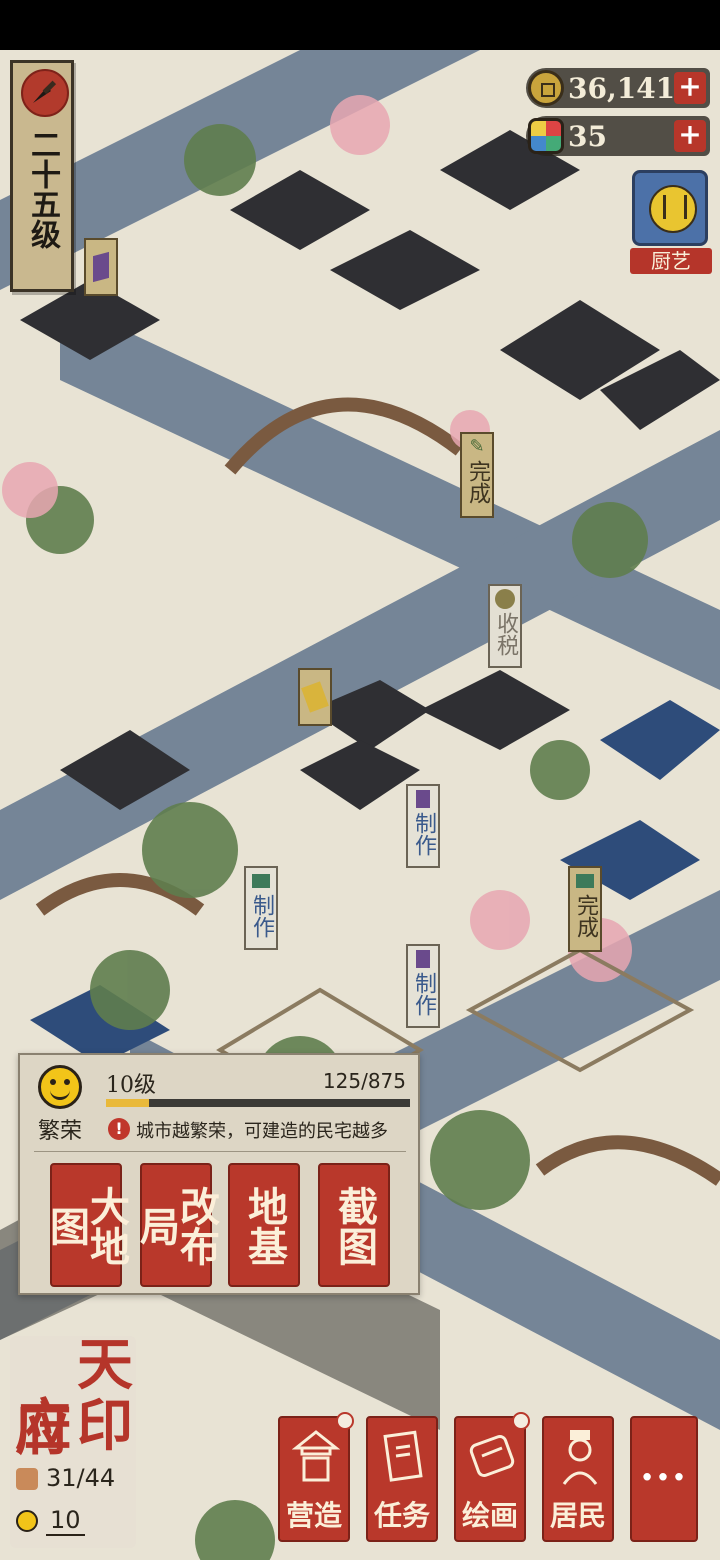 This screenshot has height=1560, width=720. I want to click on city-name-char: 天, so click(105, 1365).